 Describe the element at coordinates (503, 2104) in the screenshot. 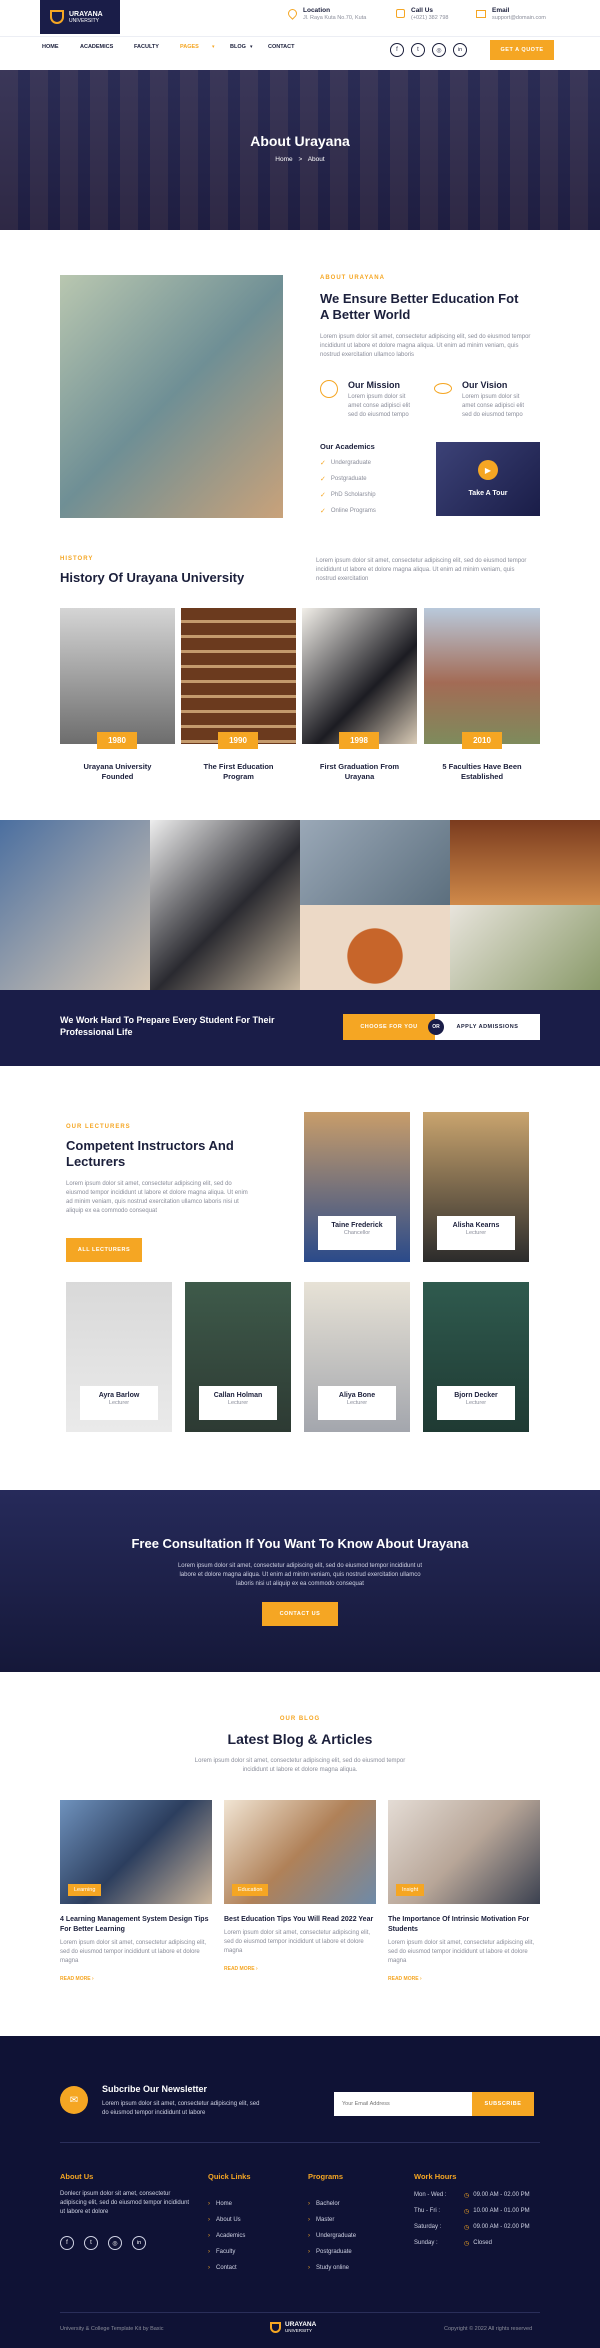

I see `subscribe-button: SUBSCRIBE` at that location.